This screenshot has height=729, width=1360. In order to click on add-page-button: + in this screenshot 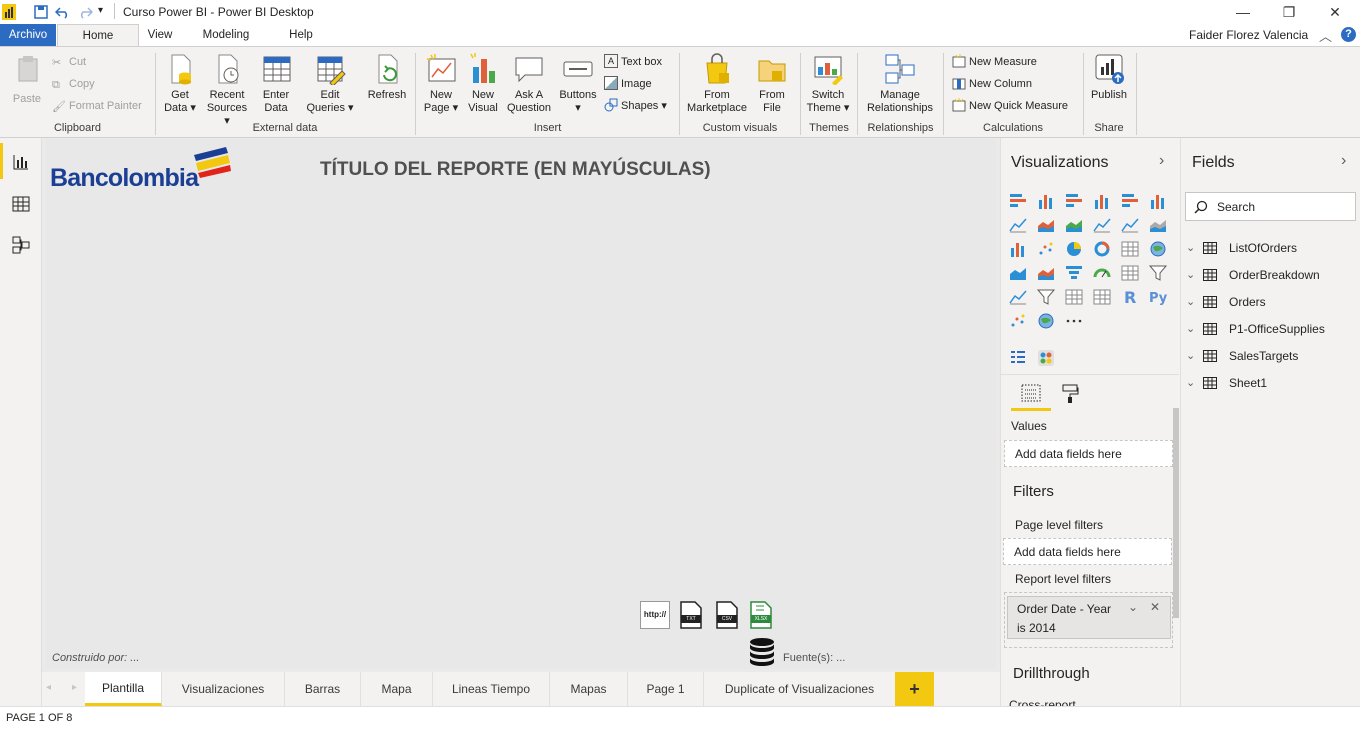, I will do `click(914, 689)`.